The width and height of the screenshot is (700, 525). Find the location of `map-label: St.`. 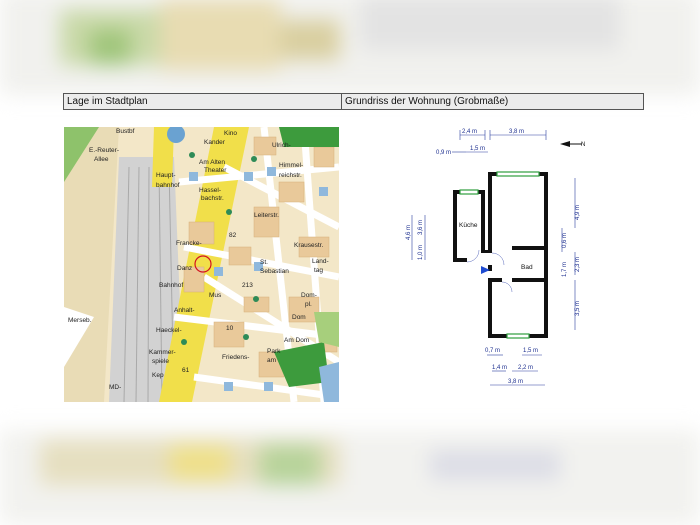

map-label: St. is located at coordinates (264, 262).